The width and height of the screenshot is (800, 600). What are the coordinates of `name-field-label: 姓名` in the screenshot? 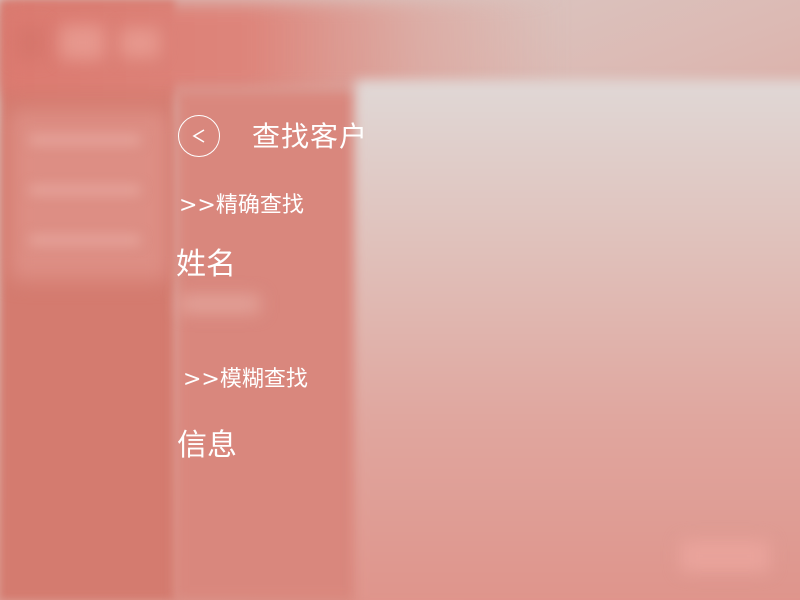 It's located at (206, 265).